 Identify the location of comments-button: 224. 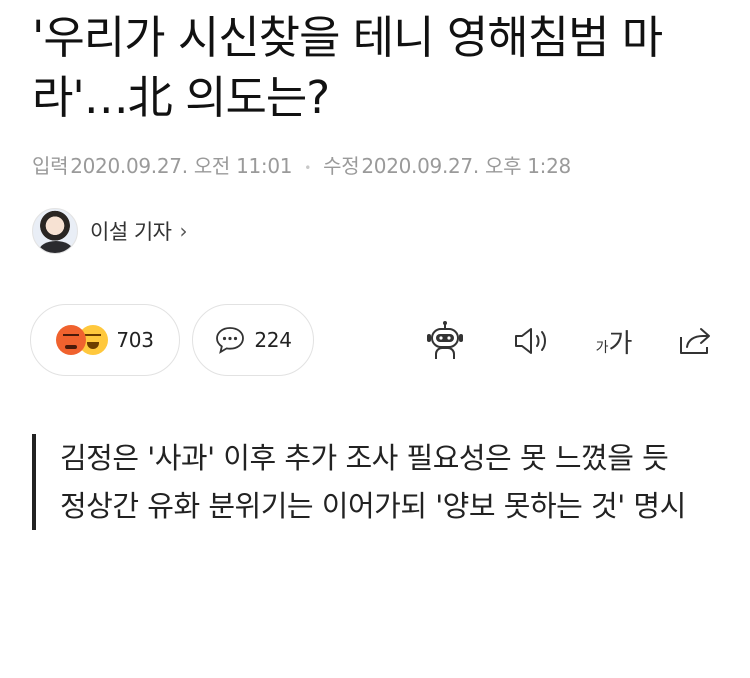
(253, 340).